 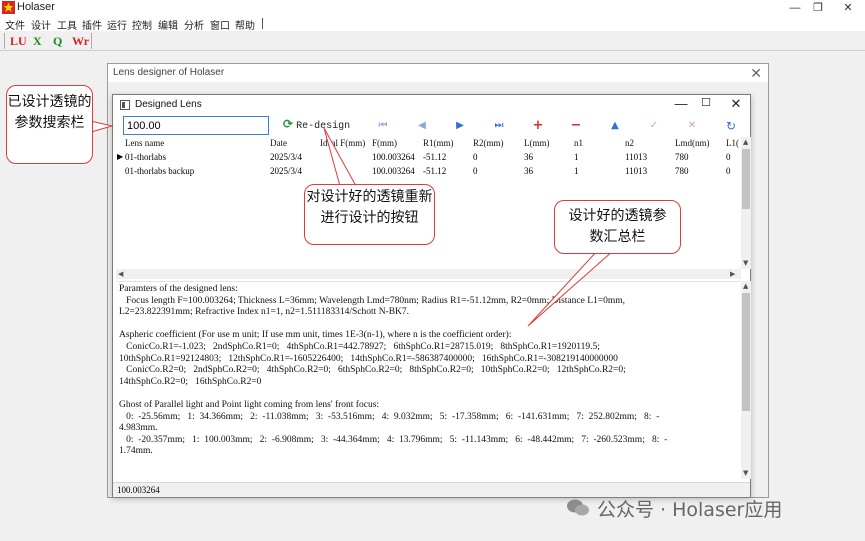 I want to click on table-horizontal-scrollbar: ◀ ▶, so click(x=428, y=274).